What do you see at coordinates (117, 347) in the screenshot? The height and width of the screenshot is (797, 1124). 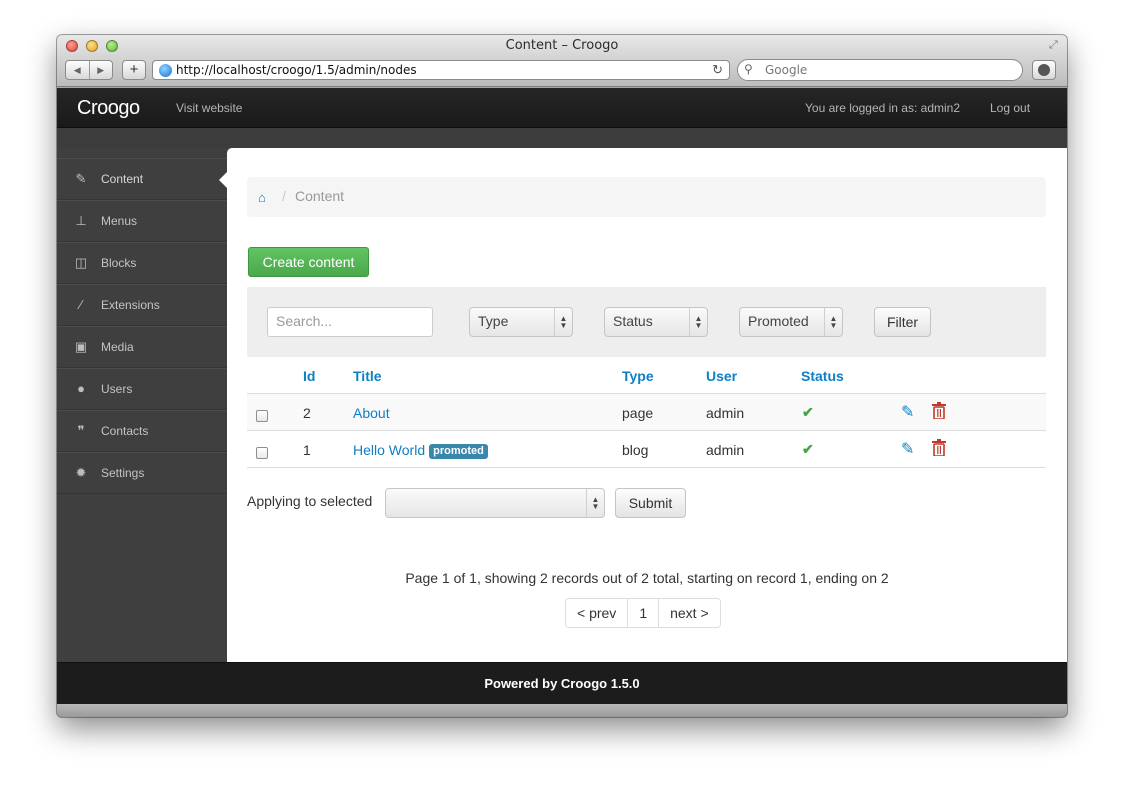 I see `sidebar-item-label: Media` at bounding box center [117, 347].